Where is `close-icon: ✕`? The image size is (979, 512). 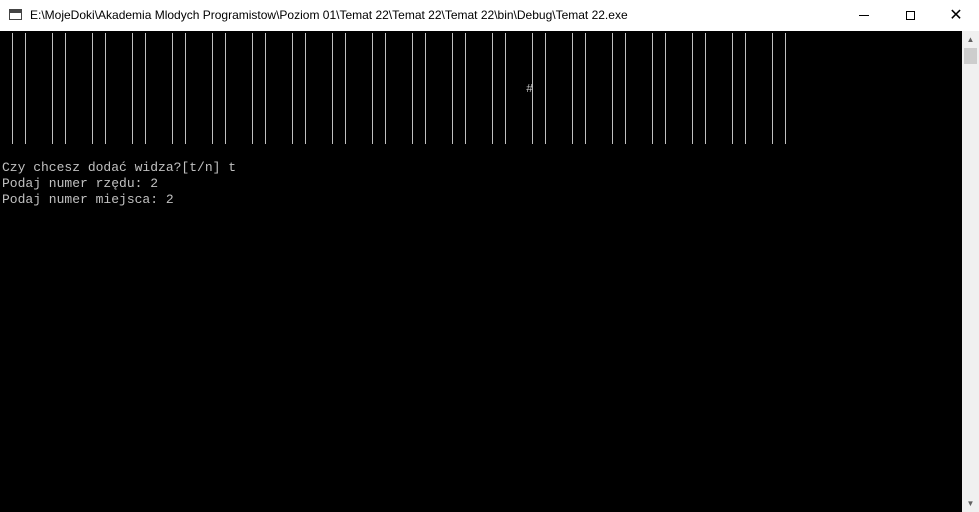
close-icon: ✕ is located at coordinates (956, 15).